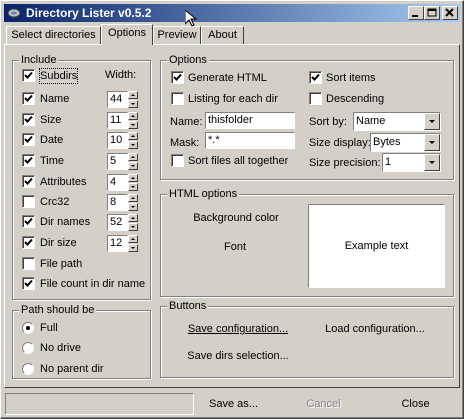 Image resolution: width=464 pixels, height=419 pixels. Describe the element at coordinates (58, 243) in the screenshot. I see `include-label: Dir size` at that location.